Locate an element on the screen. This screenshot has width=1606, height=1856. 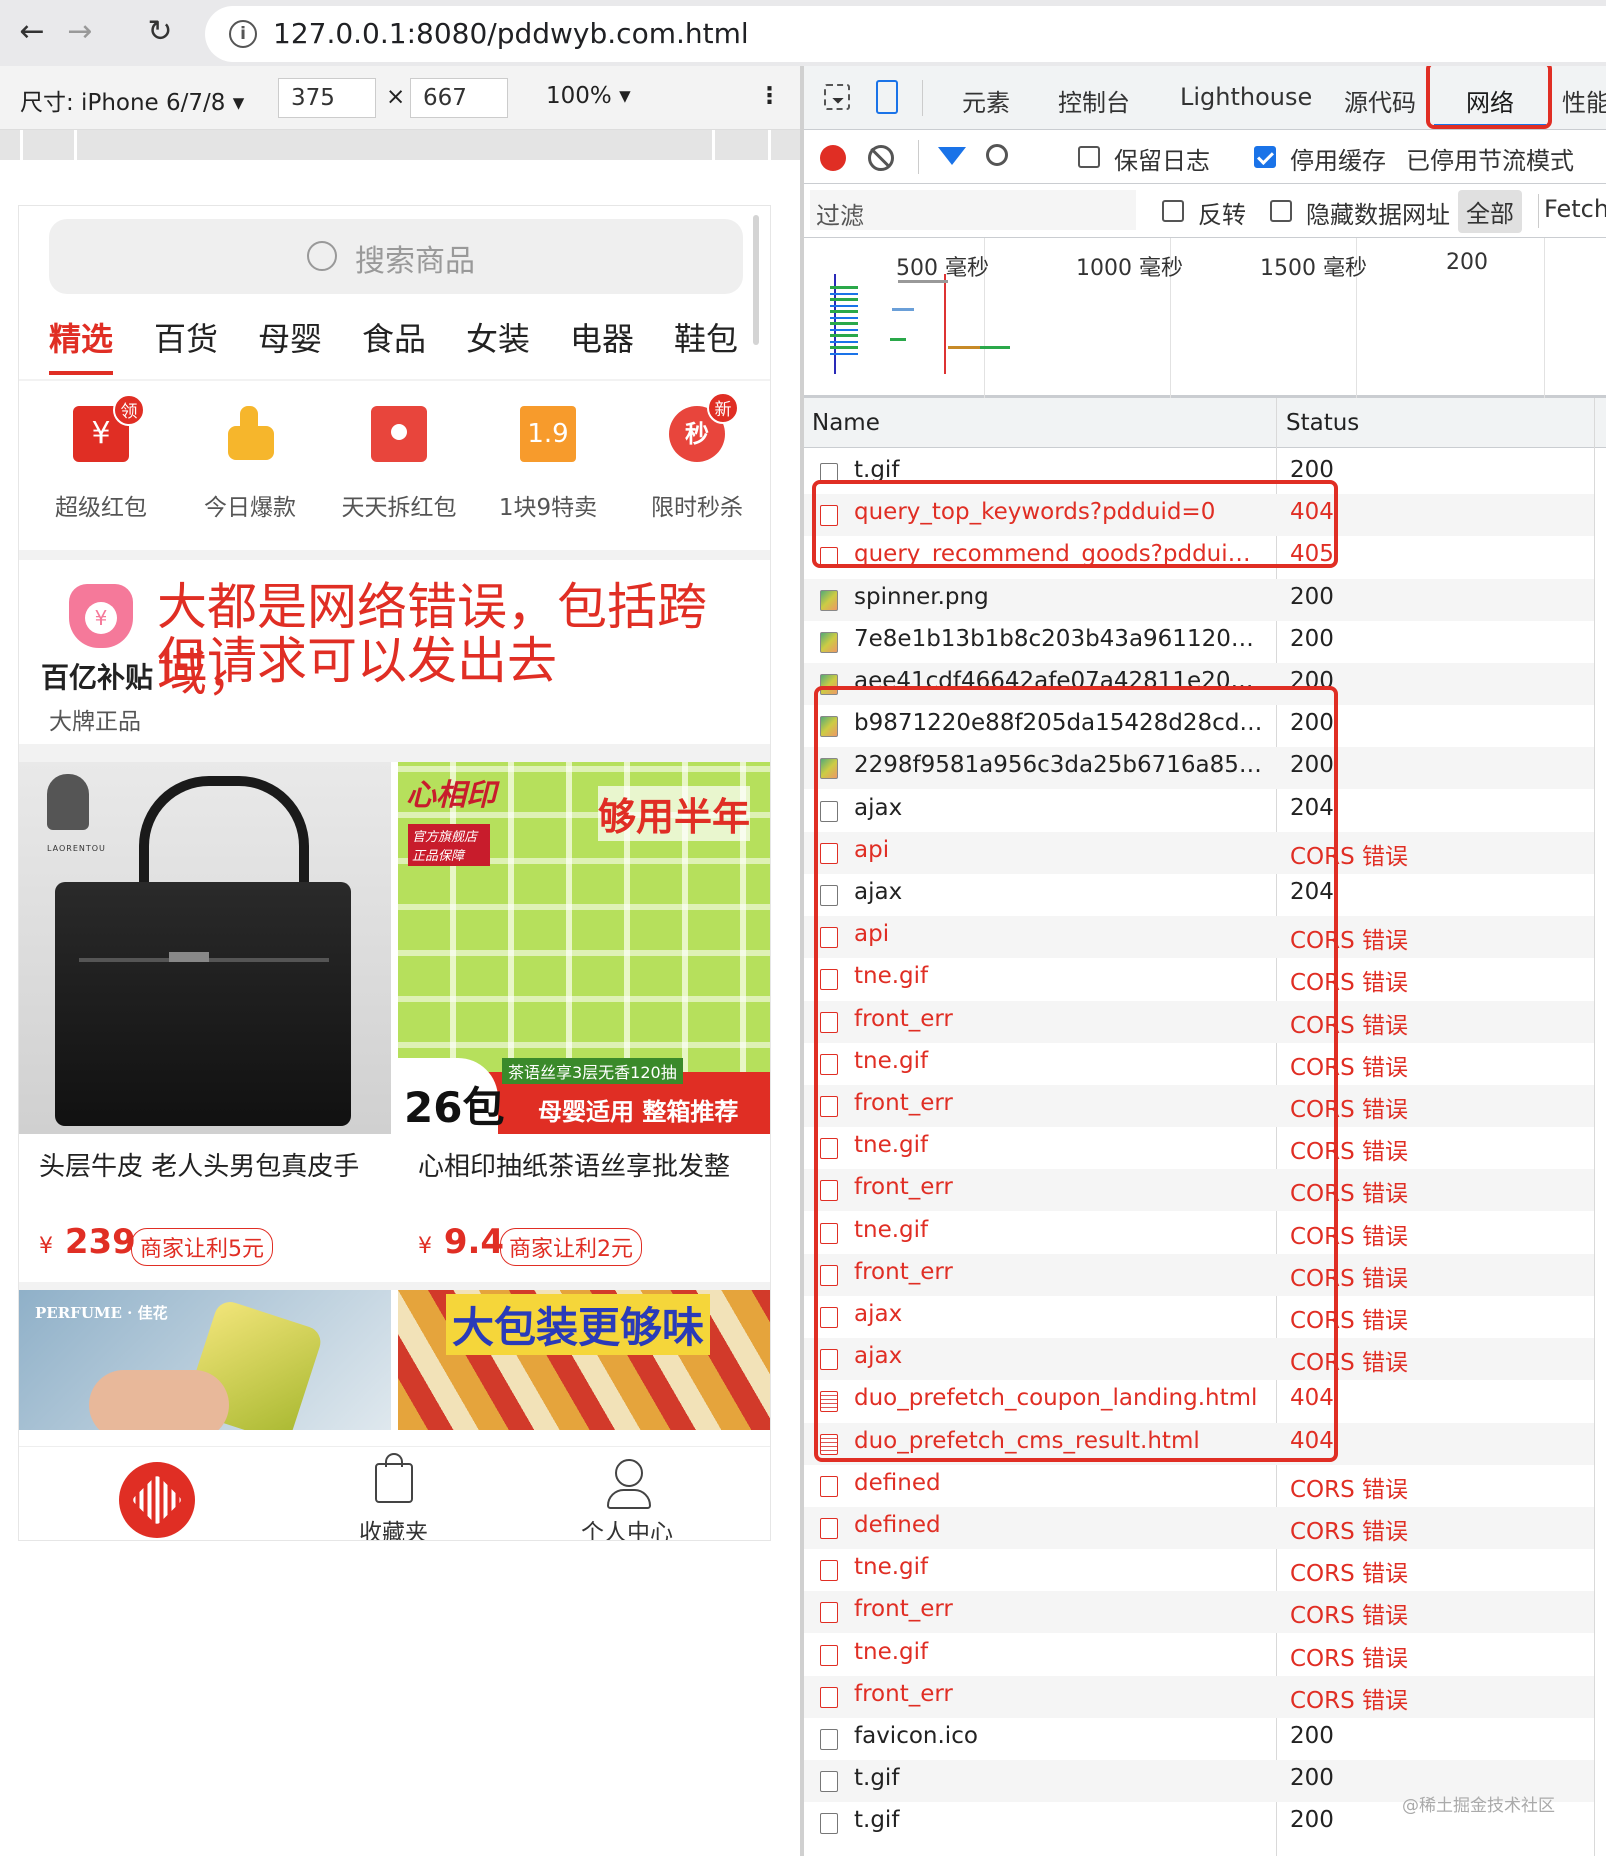
inspect-element-icon is located at coordinates (837, 97).